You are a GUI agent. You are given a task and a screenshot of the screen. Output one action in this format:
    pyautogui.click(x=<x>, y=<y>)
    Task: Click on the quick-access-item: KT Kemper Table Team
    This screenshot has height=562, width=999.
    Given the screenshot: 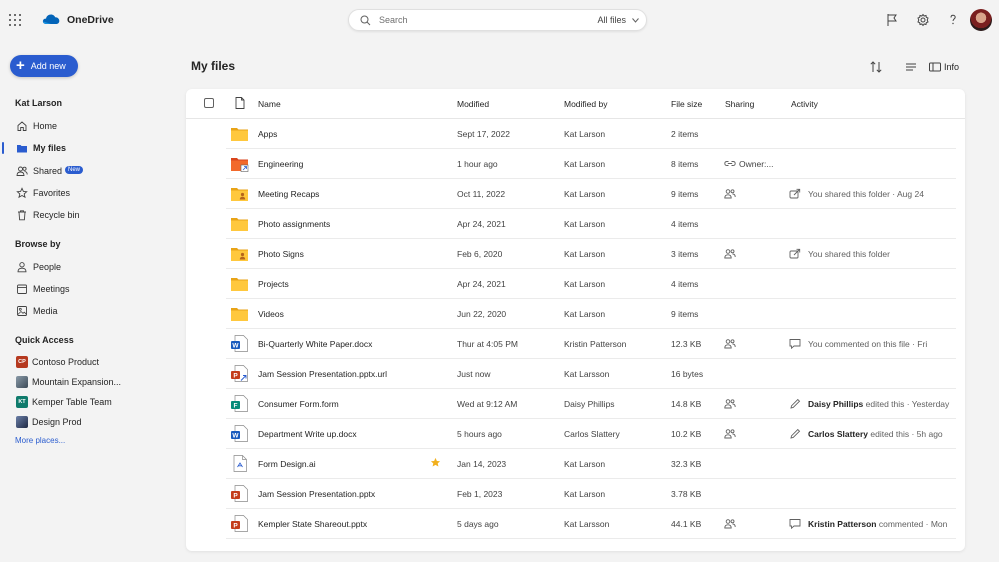 What is the action you would take?
    pyautogui.click(x=90, y=402)
    